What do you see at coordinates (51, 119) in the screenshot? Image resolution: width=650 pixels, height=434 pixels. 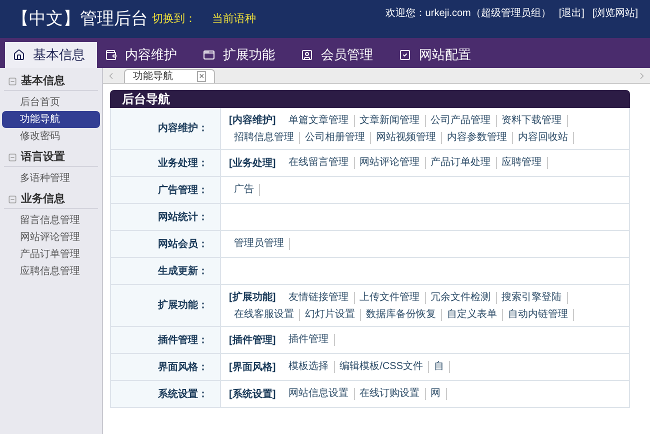 I see `sidebar-item: 功能导航` at bounding box center [51, 119].